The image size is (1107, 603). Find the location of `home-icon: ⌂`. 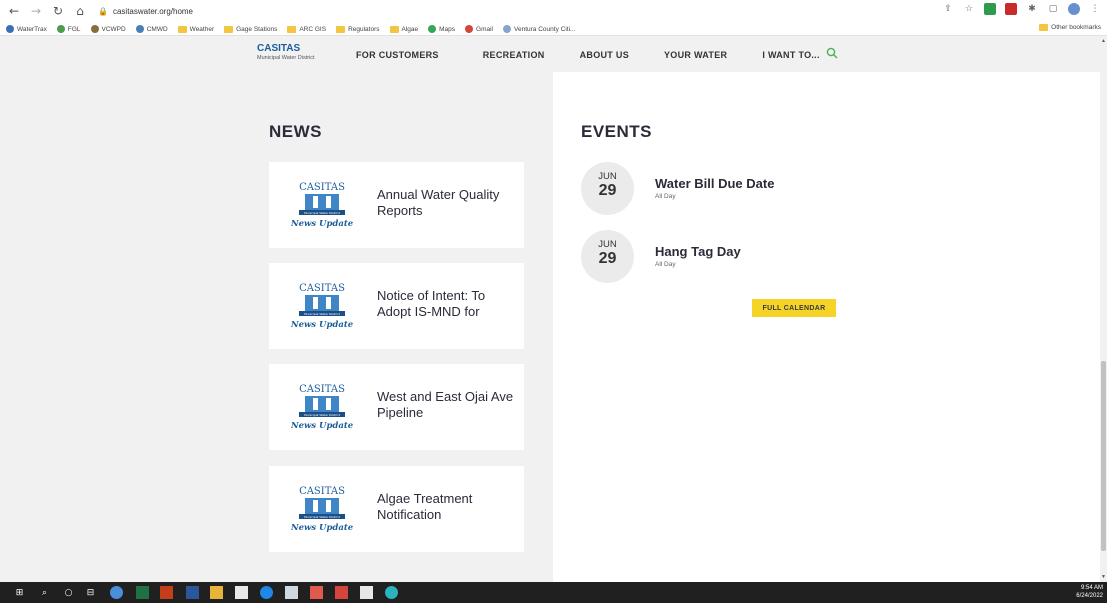

home-icon: ⌂ is located at coordinates (80, 11).